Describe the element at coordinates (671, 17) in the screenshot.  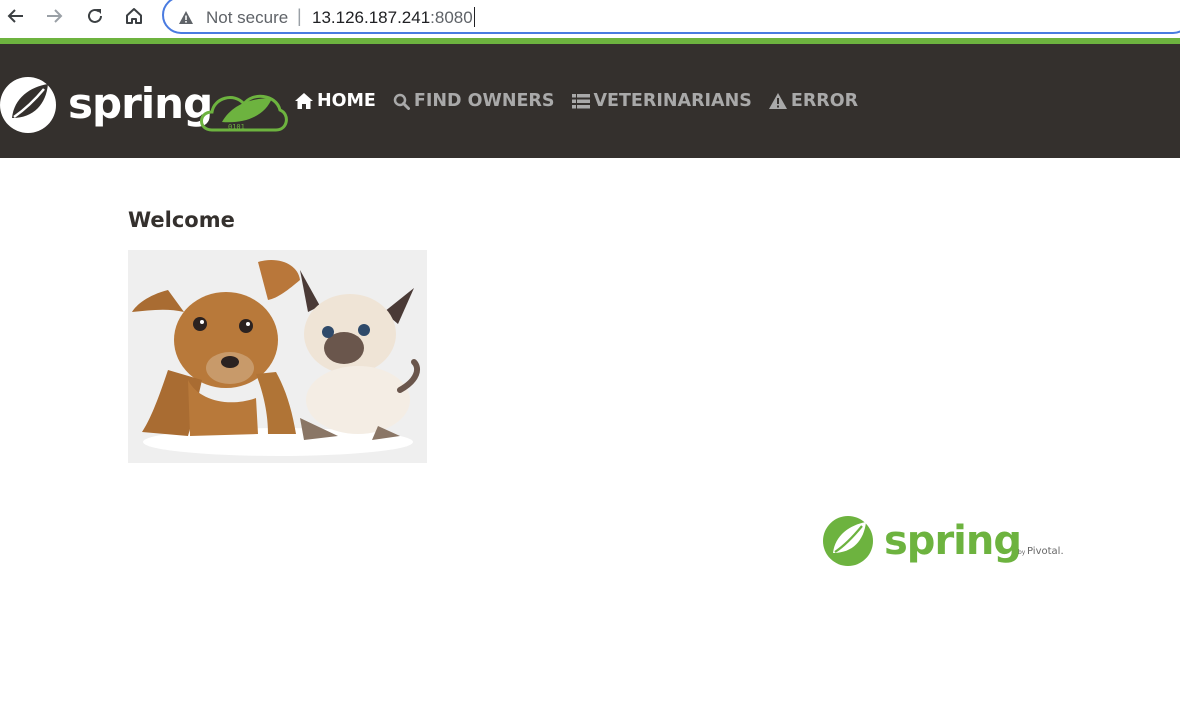
I see `address-bar: Not secure | 13.126.187.241:8080` at that location.